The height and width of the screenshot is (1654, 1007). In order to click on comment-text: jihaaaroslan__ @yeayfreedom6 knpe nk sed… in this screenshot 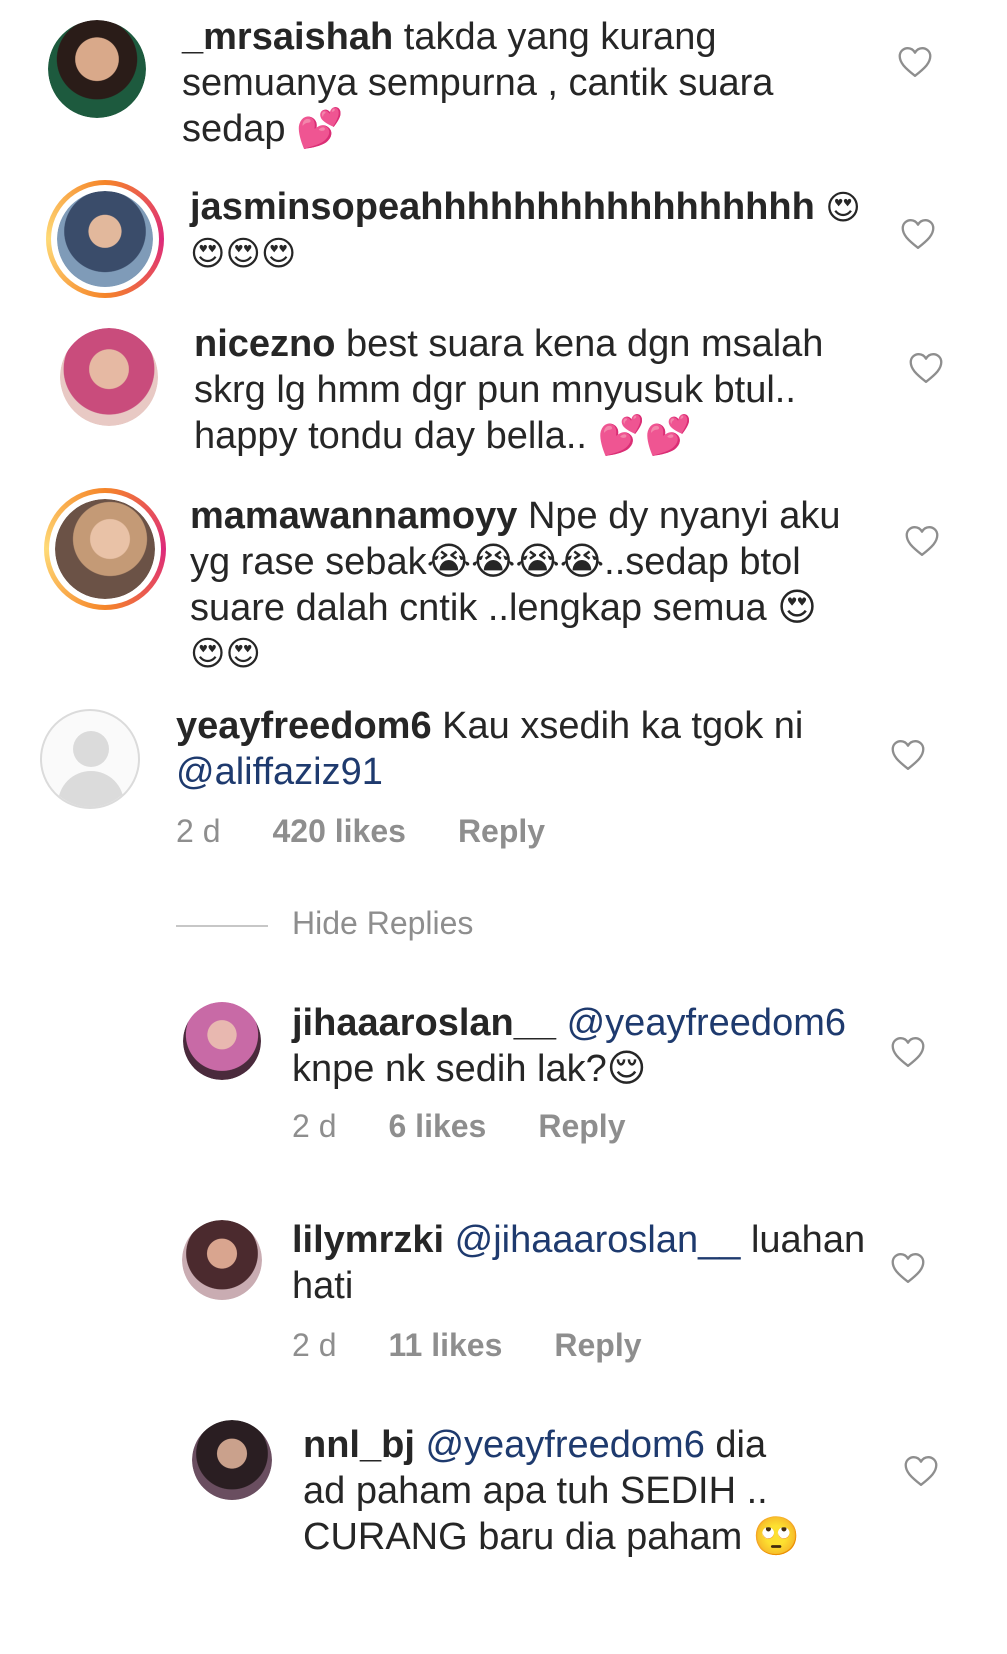, I will do `click(569, 1046)`.